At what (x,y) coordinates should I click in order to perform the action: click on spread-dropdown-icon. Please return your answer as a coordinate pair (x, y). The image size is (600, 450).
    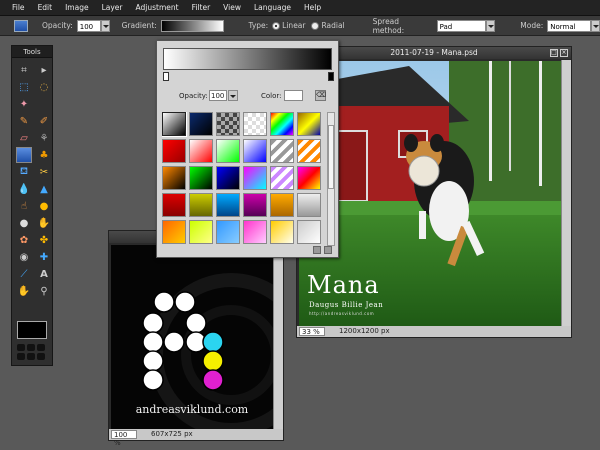
    Looking at the image, I should click on (491, 25).